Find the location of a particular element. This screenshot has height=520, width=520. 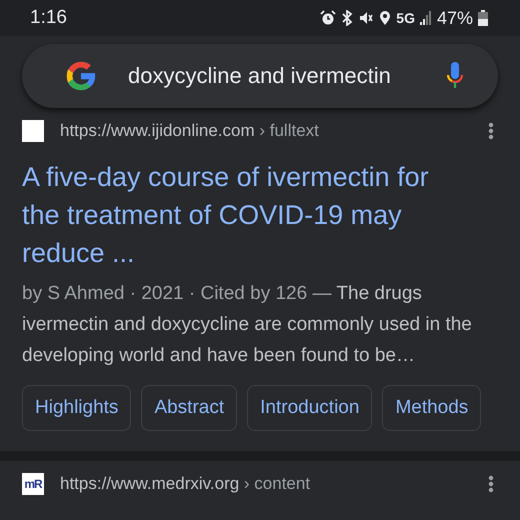

section-chip: Highlights is located at coordinates (77, 408).